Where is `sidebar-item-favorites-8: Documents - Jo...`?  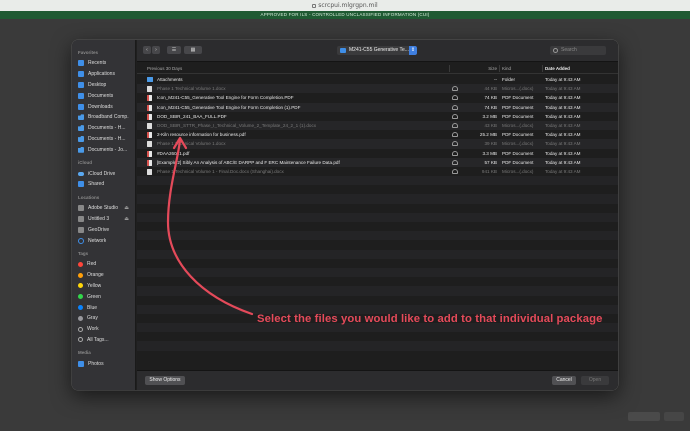
sidebar-item-favorites-8: Documents - Jo... is located at coordinates (103, 149).